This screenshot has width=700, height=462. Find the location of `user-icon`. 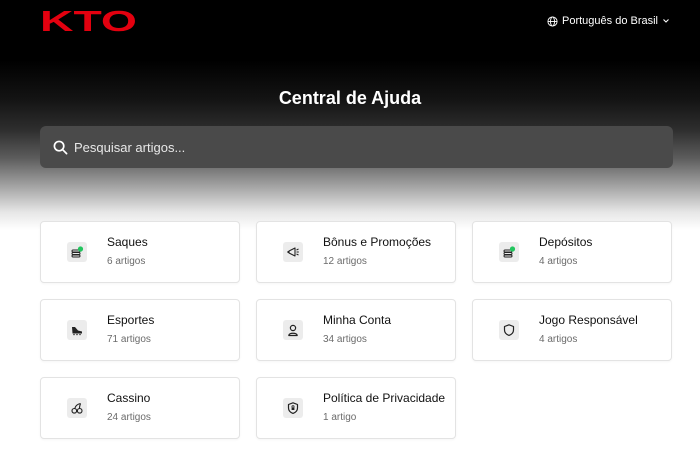

user-icon is located at coordinates (293, 330).